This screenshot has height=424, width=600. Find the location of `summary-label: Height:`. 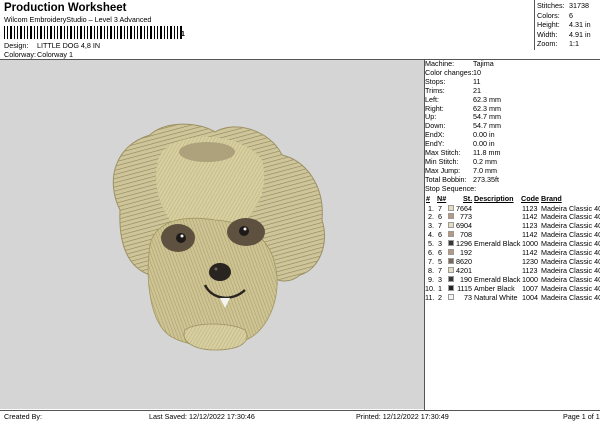

summary-label: Height: is located at coordinates (548, 24).